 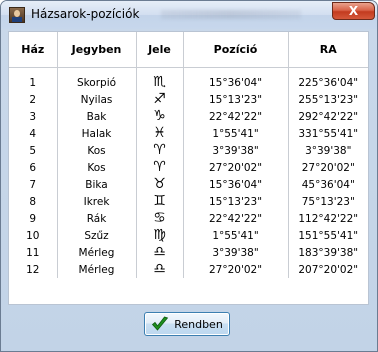 What do you see at coordinates (160, 133) in the screenshot?
I see `sign-glyph-cell: ♓` at bounding box center [160, 133].